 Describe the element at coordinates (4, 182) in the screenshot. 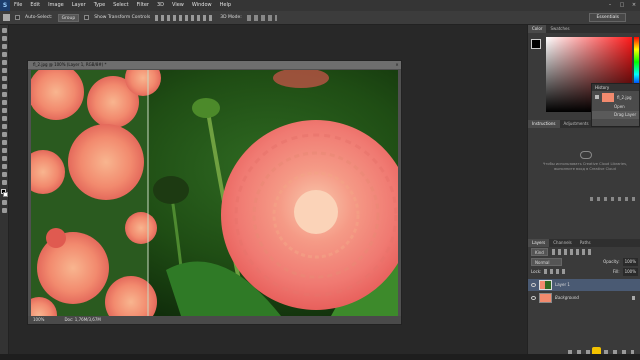

I see `zoom-tool-icon` at that location.